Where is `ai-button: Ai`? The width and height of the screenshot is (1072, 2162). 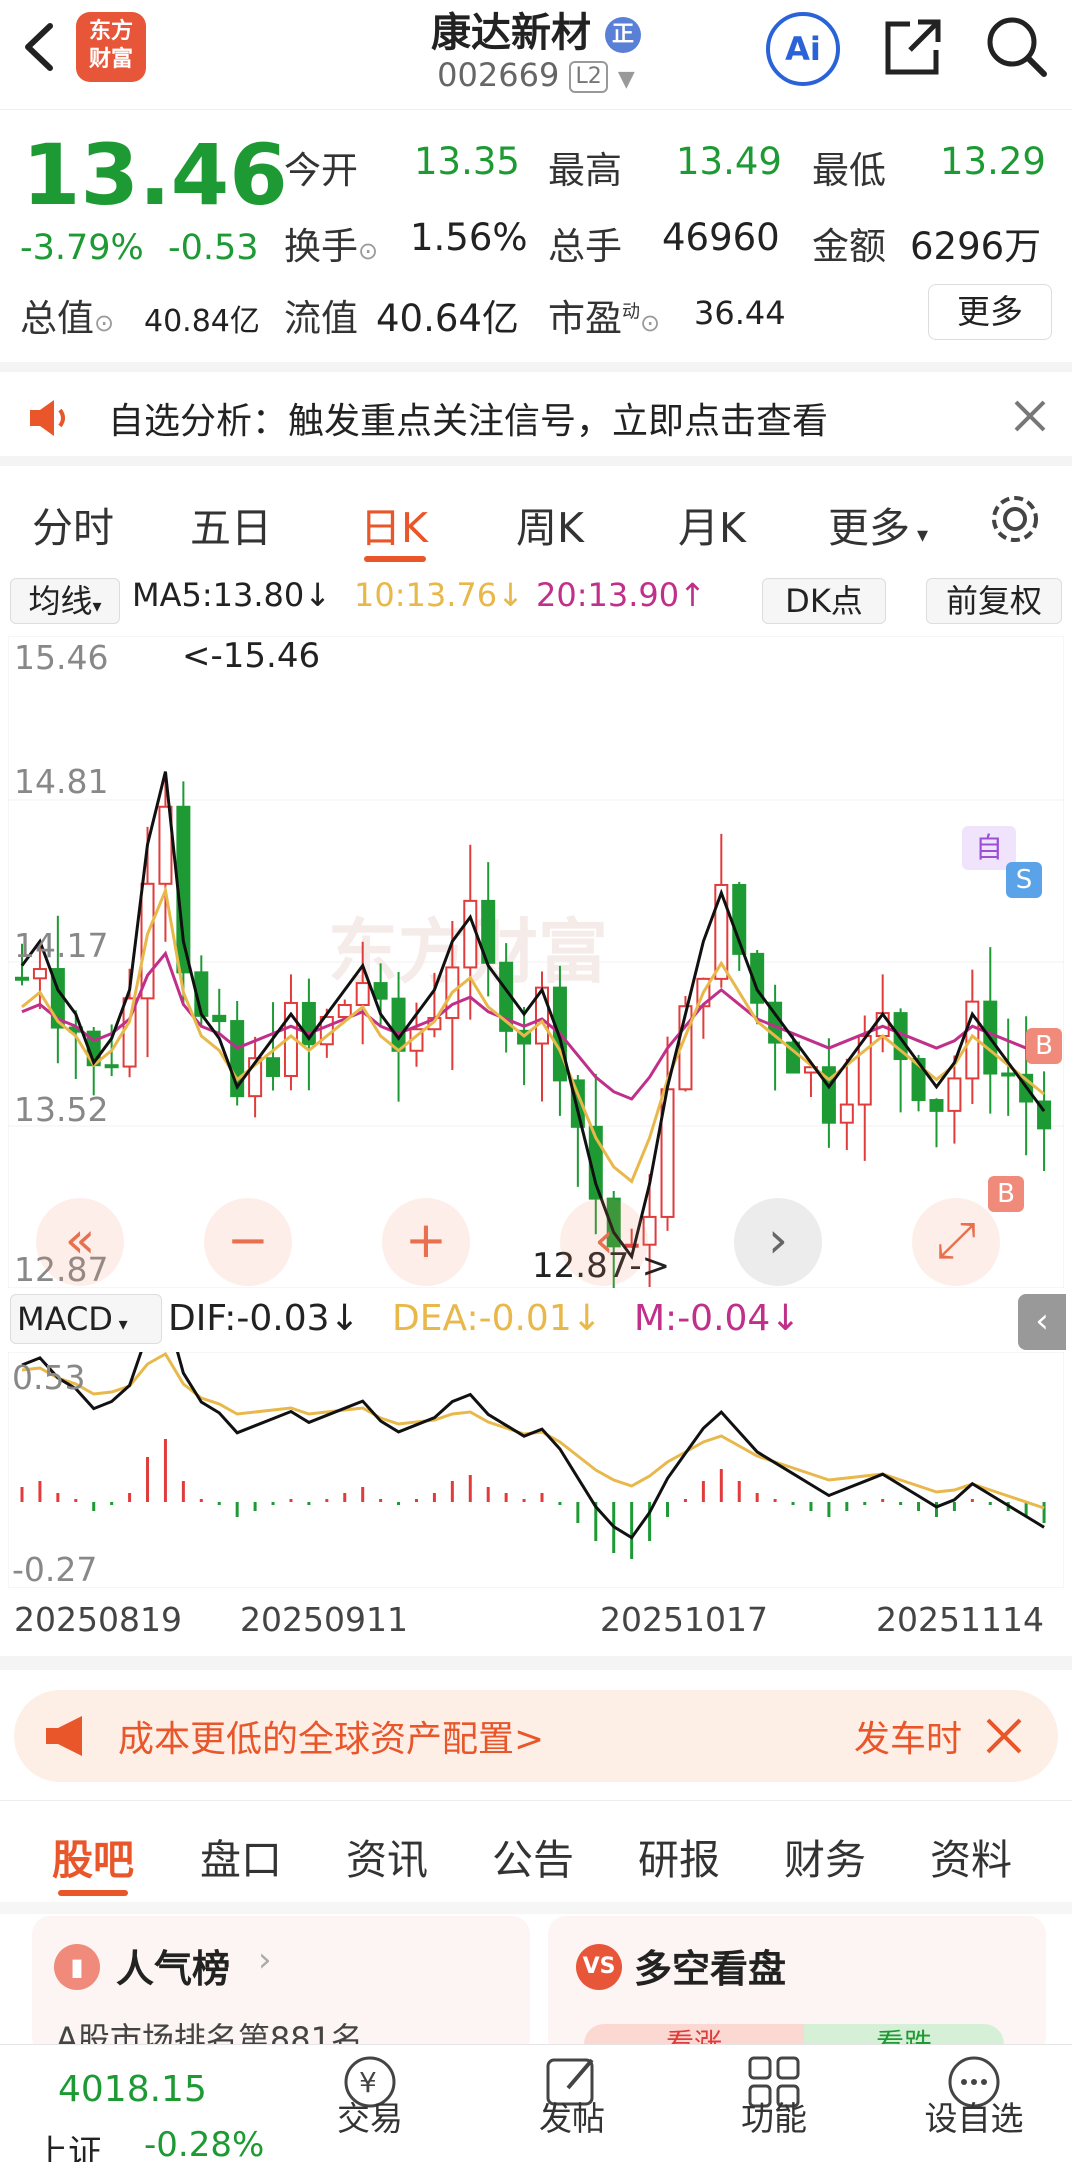
ai-button: Ai is located at coordinates (803, 49).